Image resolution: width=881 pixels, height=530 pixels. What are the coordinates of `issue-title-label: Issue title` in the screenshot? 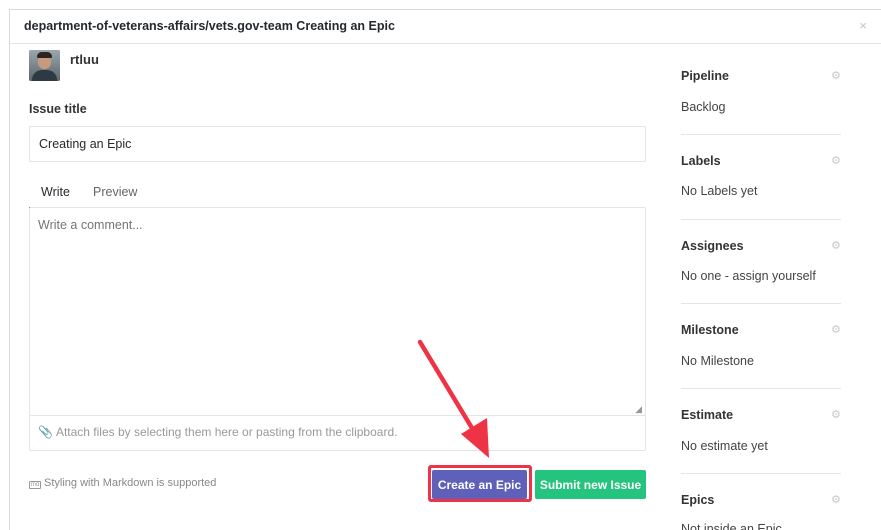 It's located at (58, 109).